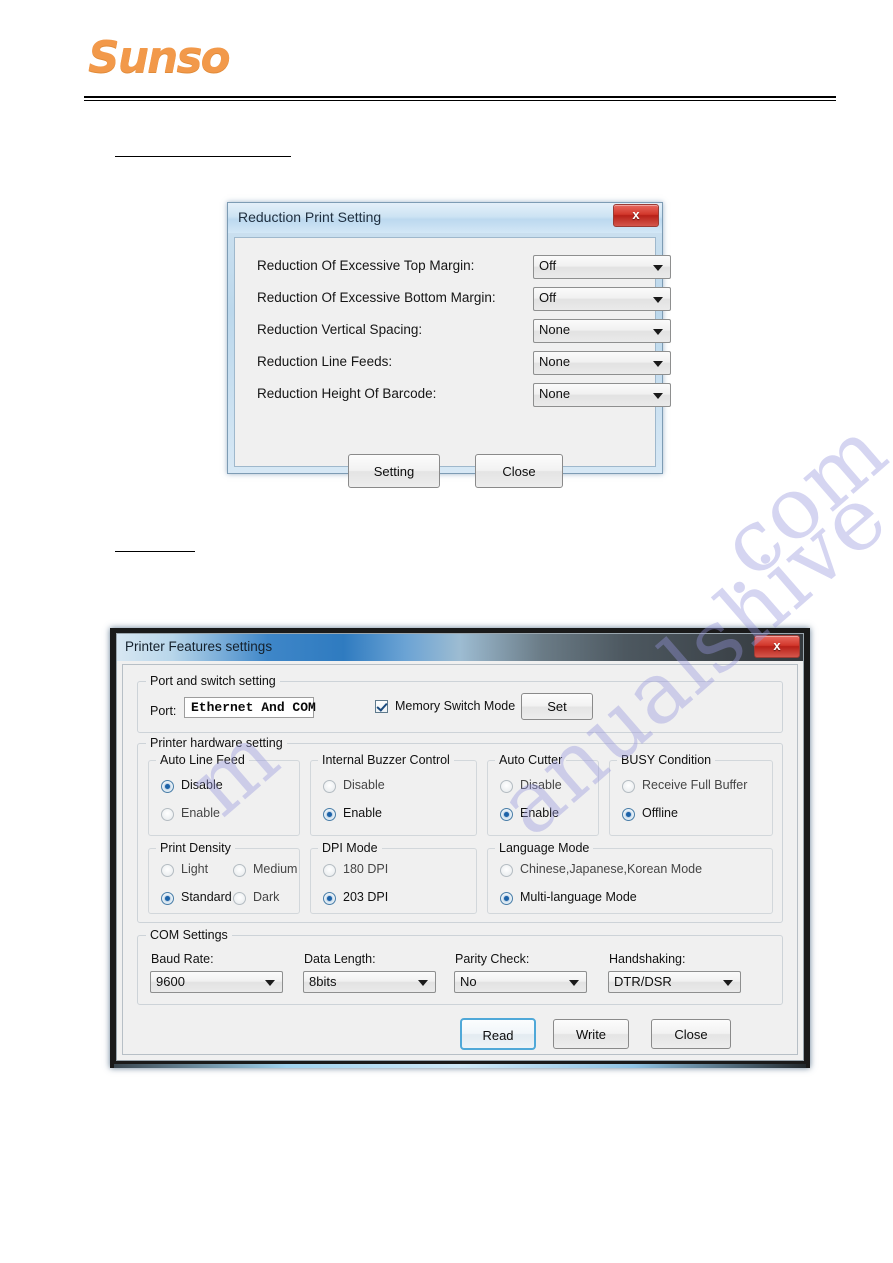  Describe the element at coordinates (340, 329) in the screenshot. I see `reduction-label-vertical-spacing: Reduction Vertical Spacing:` at that location.